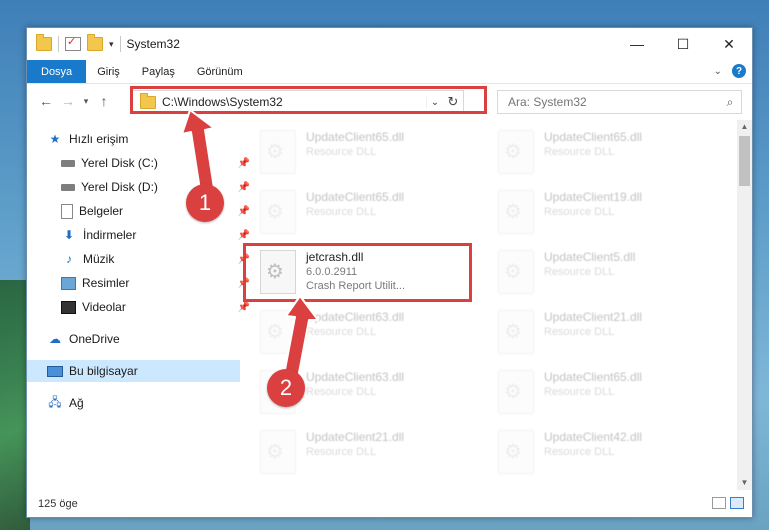  I want to click on refresh-icon: ↻, so click(453, 102).